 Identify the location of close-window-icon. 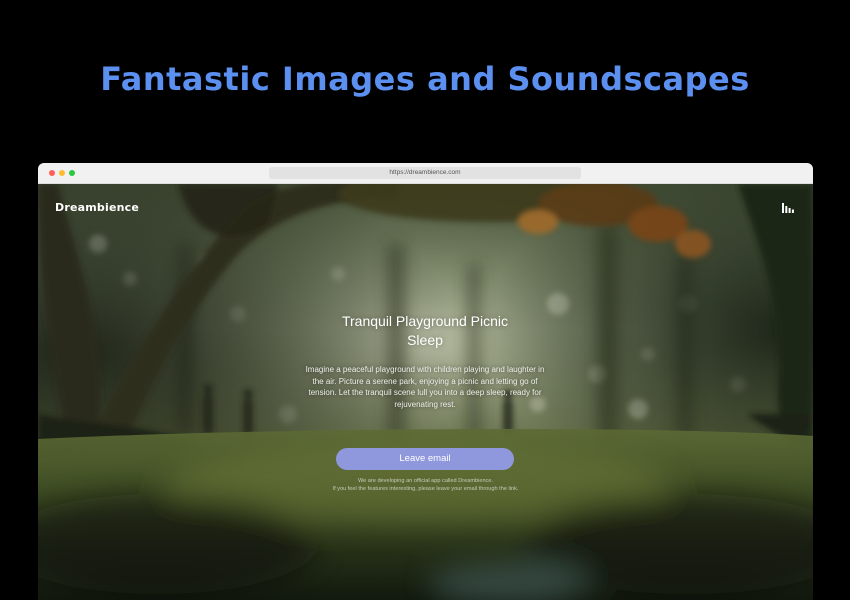
(52, 173).